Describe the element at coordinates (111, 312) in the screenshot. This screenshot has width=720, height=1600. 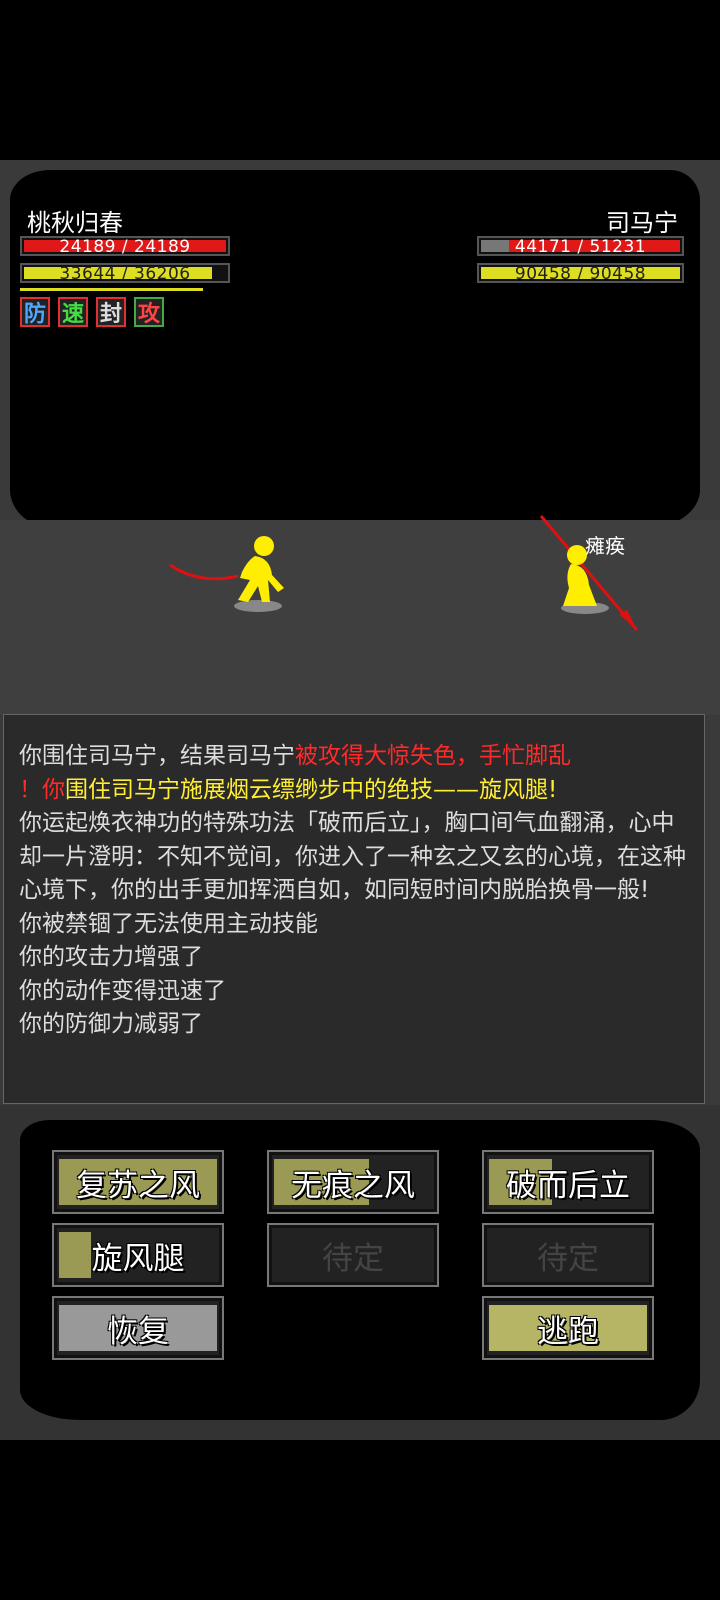
I see `buff-seal-icon: 封` at that location.